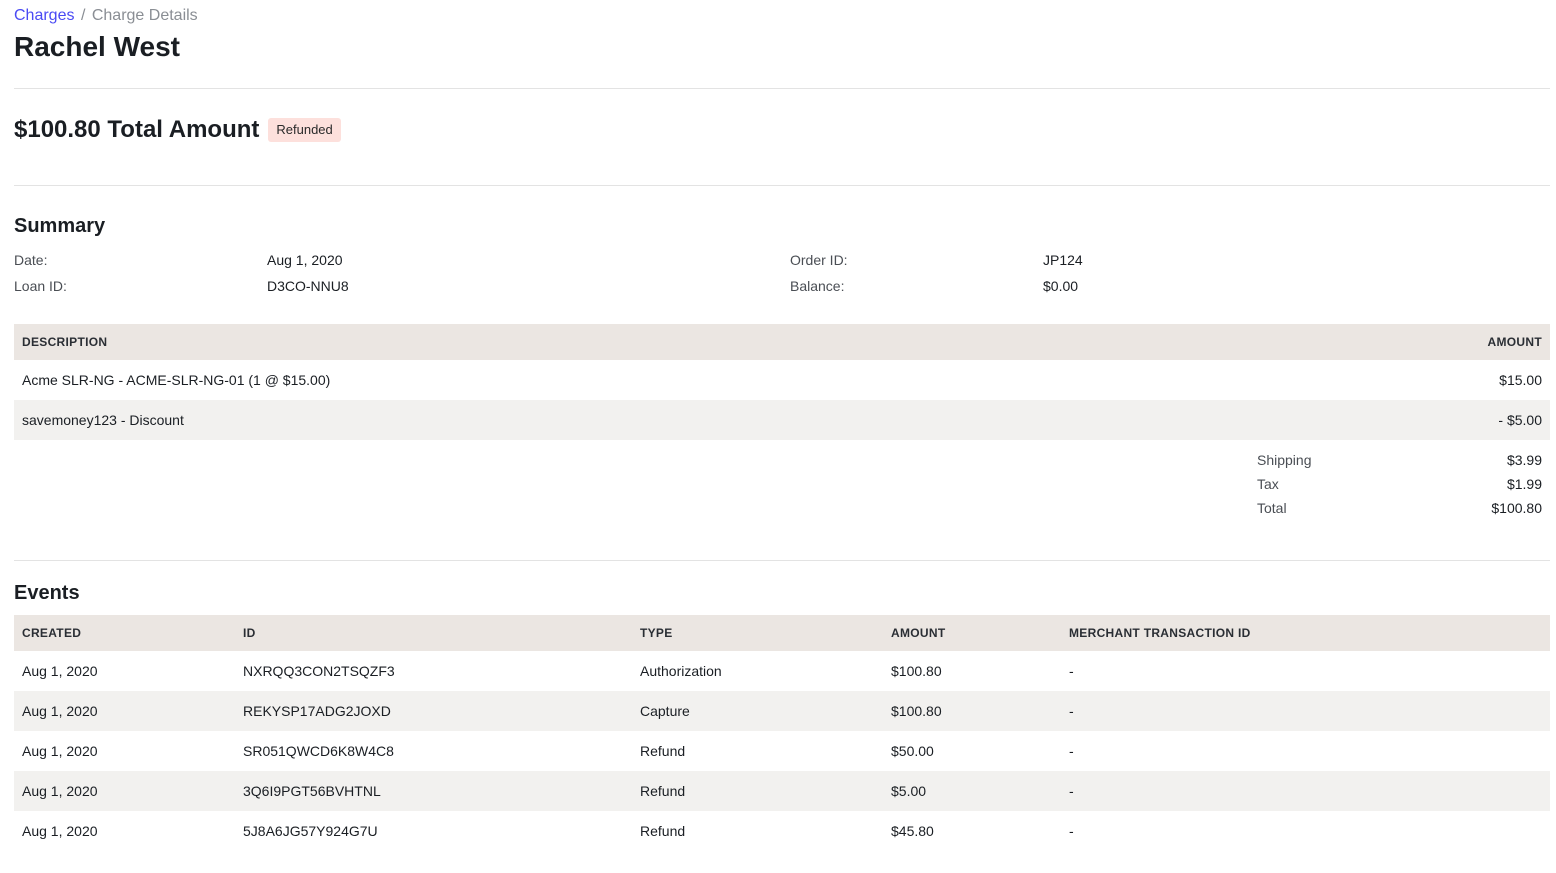 The image size is (1556, 873). I want to click on tax-value: $1.99, so click(1524, 484).